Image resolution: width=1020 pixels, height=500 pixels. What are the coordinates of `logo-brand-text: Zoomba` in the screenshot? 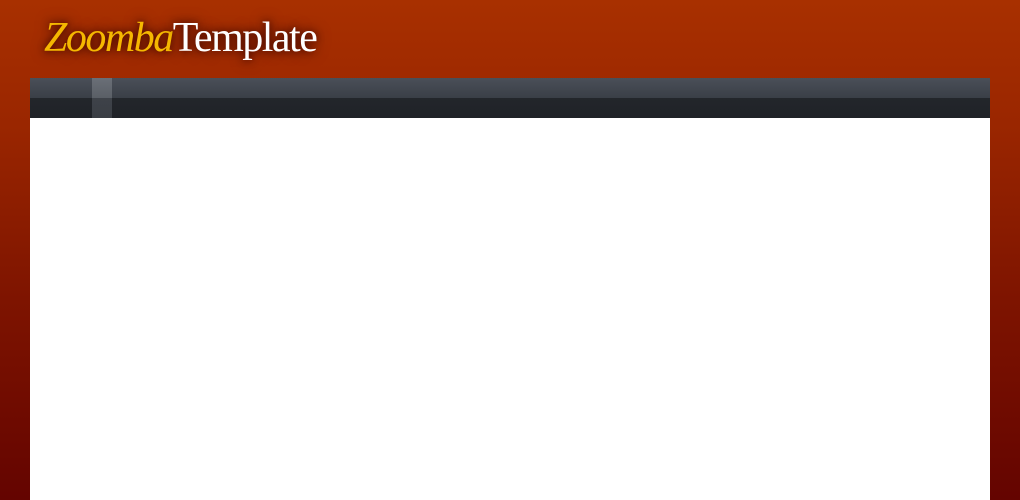 It's located at (109, 38).